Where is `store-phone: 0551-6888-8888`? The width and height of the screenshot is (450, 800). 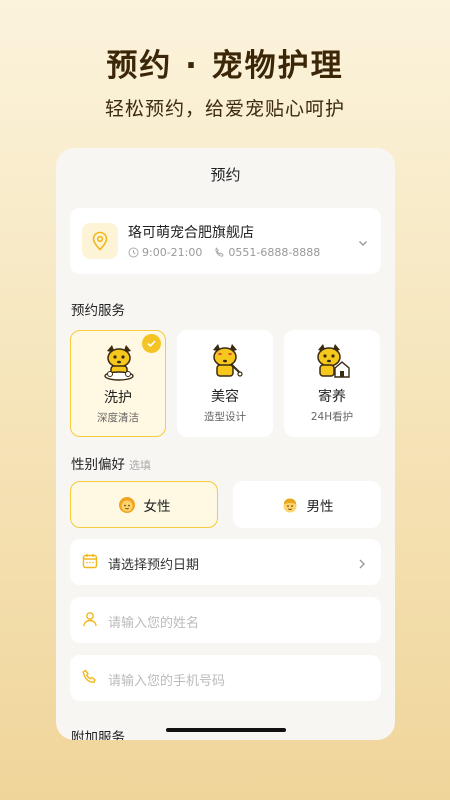
store-phone: 0551-6888-8888 is located at coordinates (274, 252).